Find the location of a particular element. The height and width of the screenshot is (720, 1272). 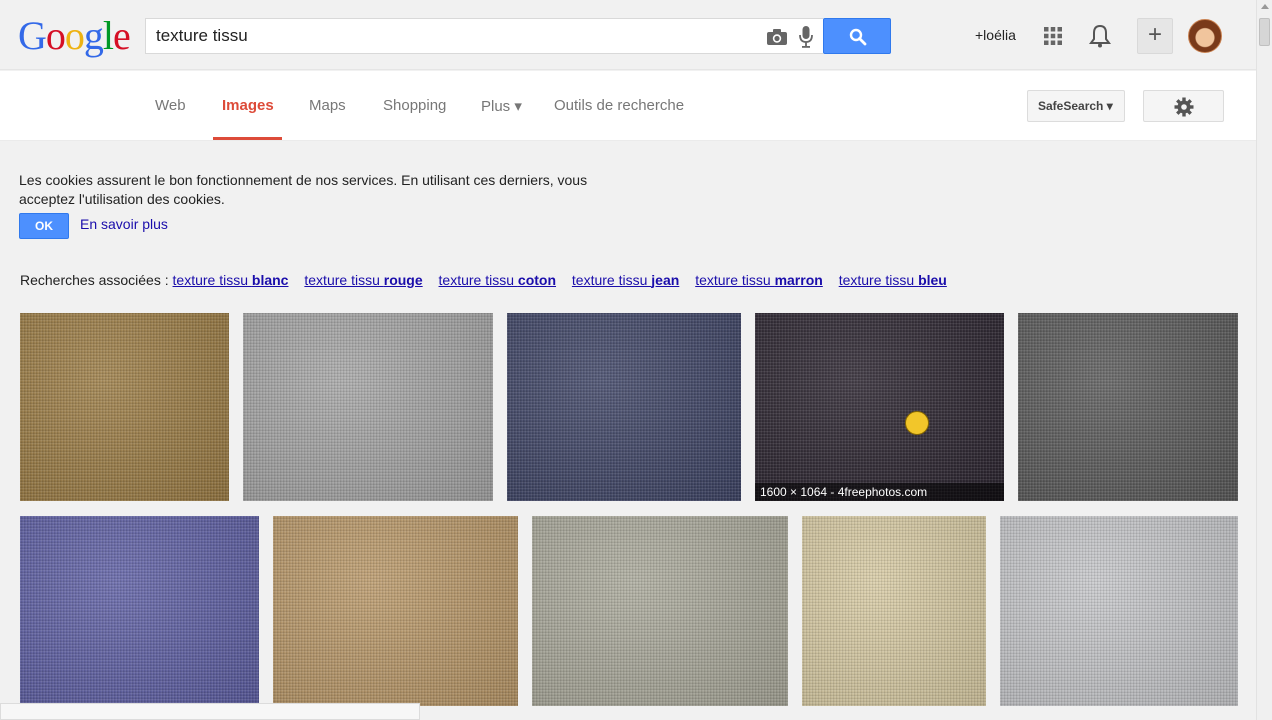

image-result: 1600 × 1064 - 4freephotos.com is located at coordinates (879, 407).